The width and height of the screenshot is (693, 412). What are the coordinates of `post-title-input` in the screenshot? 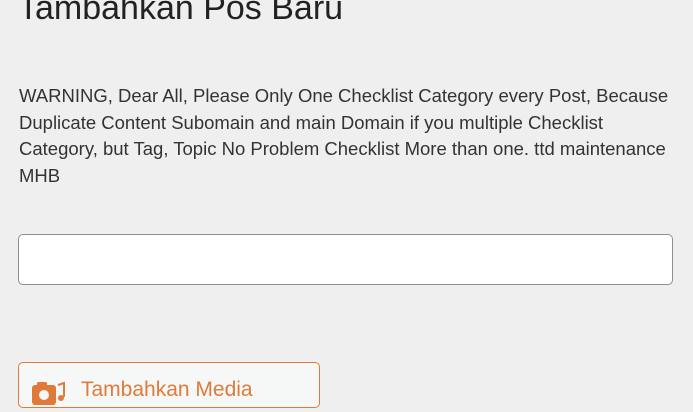 It's located at (345, 259).